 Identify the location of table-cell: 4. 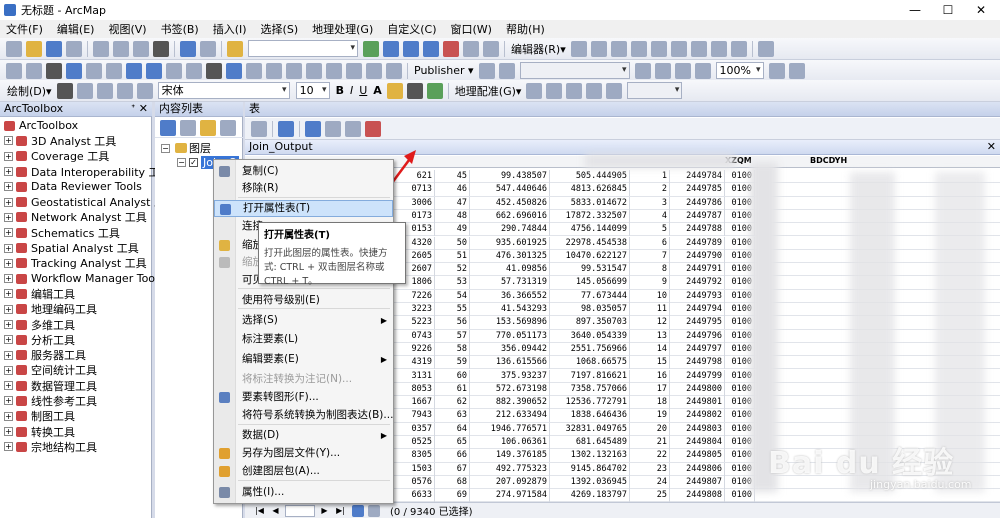
(650, 216).